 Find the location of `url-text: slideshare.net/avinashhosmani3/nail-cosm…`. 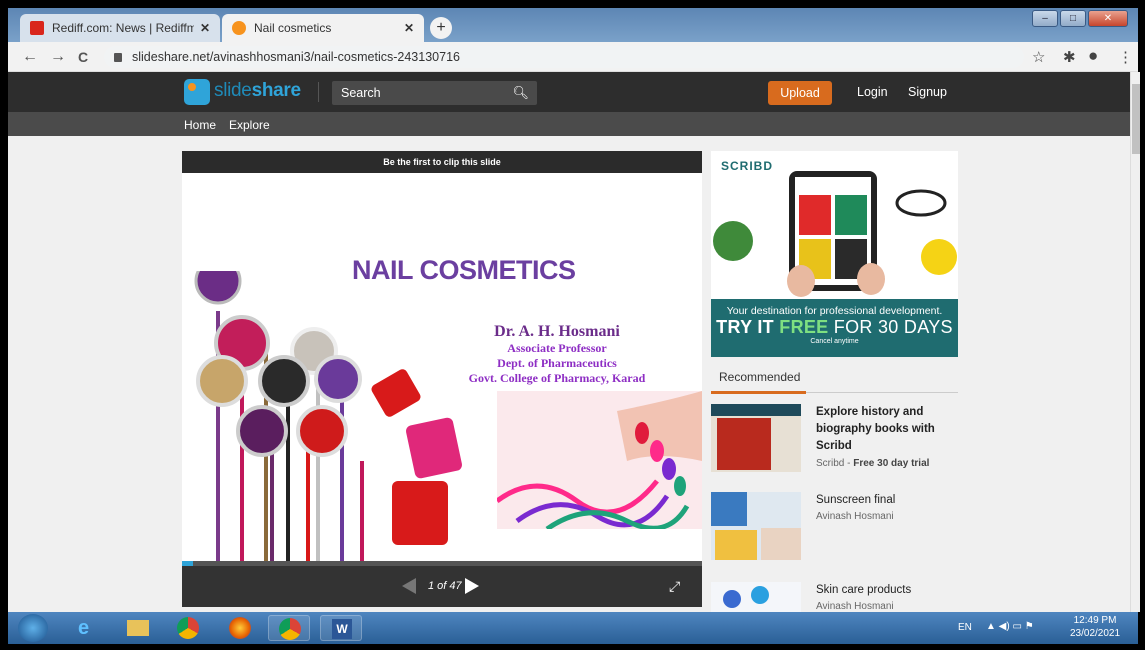

url-text: slideshare.net/avinashhosmani3/nail-cosm… is located at coordinates (296, 57).